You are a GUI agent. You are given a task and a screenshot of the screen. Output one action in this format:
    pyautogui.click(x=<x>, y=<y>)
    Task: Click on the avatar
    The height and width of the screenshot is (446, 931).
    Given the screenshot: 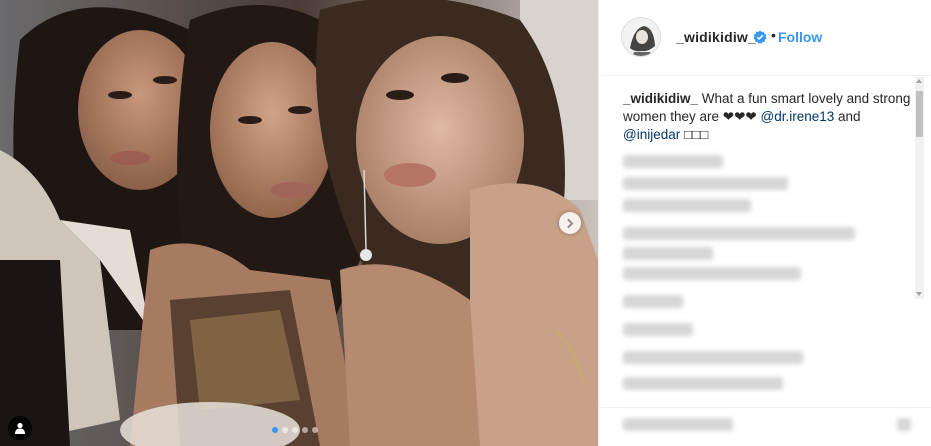 What is the action you would take?
    pyautogui.click(x=641, y=37)
    